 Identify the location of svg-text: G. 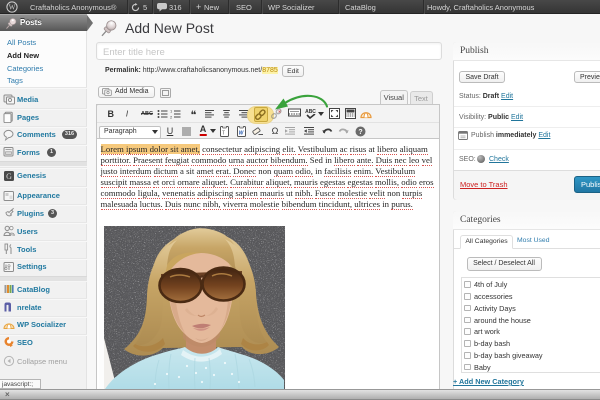
(9, 176).